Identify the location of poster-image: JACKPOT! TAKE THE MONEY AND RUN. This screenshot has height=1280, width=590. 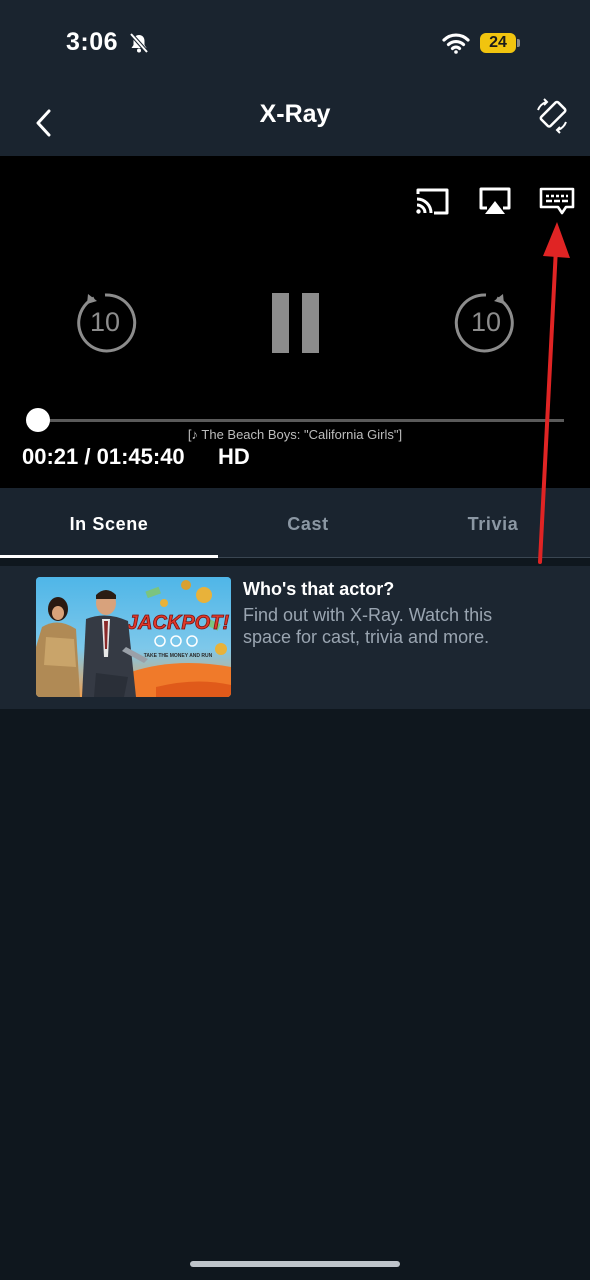
(133, 637).